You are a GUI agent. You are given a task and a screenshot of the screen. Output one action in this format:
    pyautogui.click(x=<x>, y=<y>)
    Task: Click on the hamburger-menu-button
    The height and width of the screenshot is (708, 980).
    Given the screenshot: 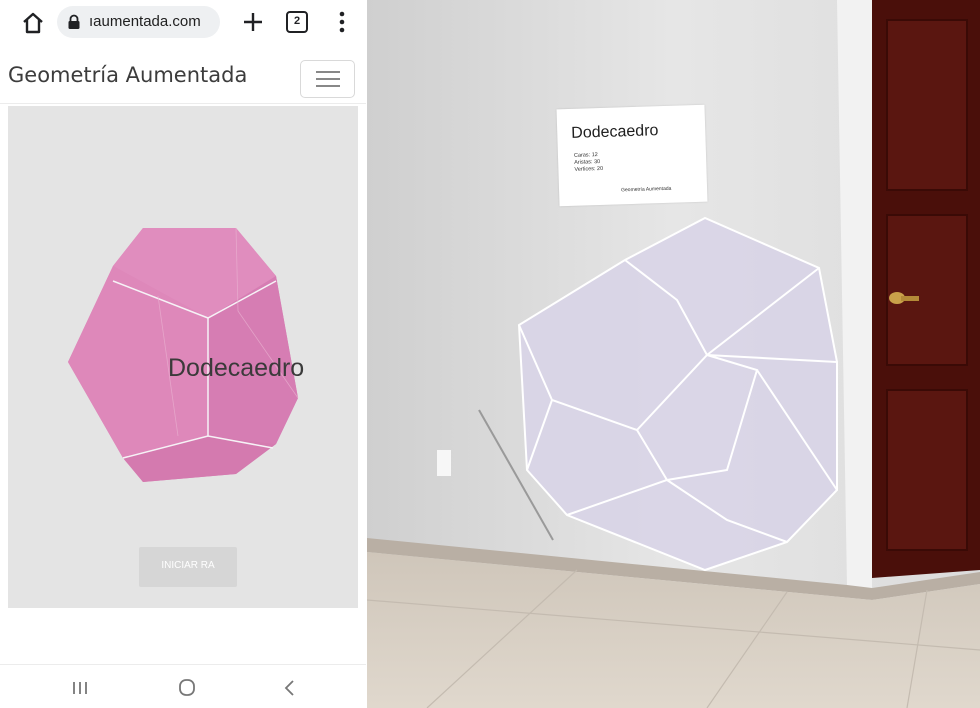 What is the action you would take?
    pyautogui.click(x=327, y=79)
    